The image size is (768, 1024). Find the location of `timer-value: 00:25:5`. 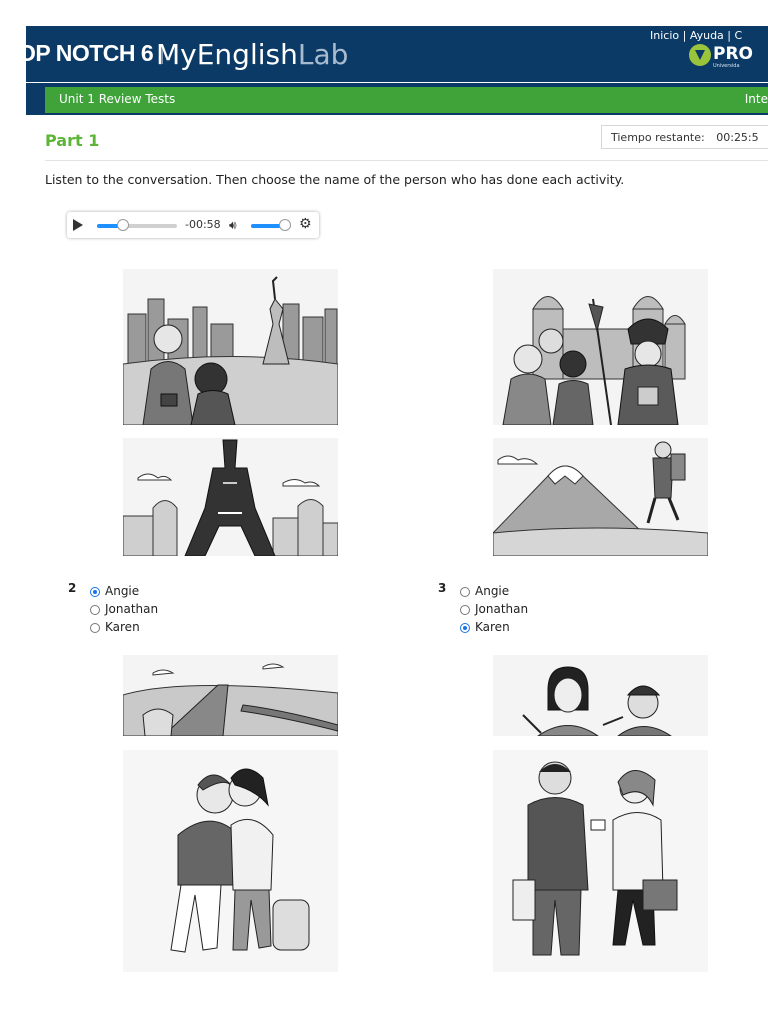

timer-value: 00:25:5 is located at coordinates (737, 137).